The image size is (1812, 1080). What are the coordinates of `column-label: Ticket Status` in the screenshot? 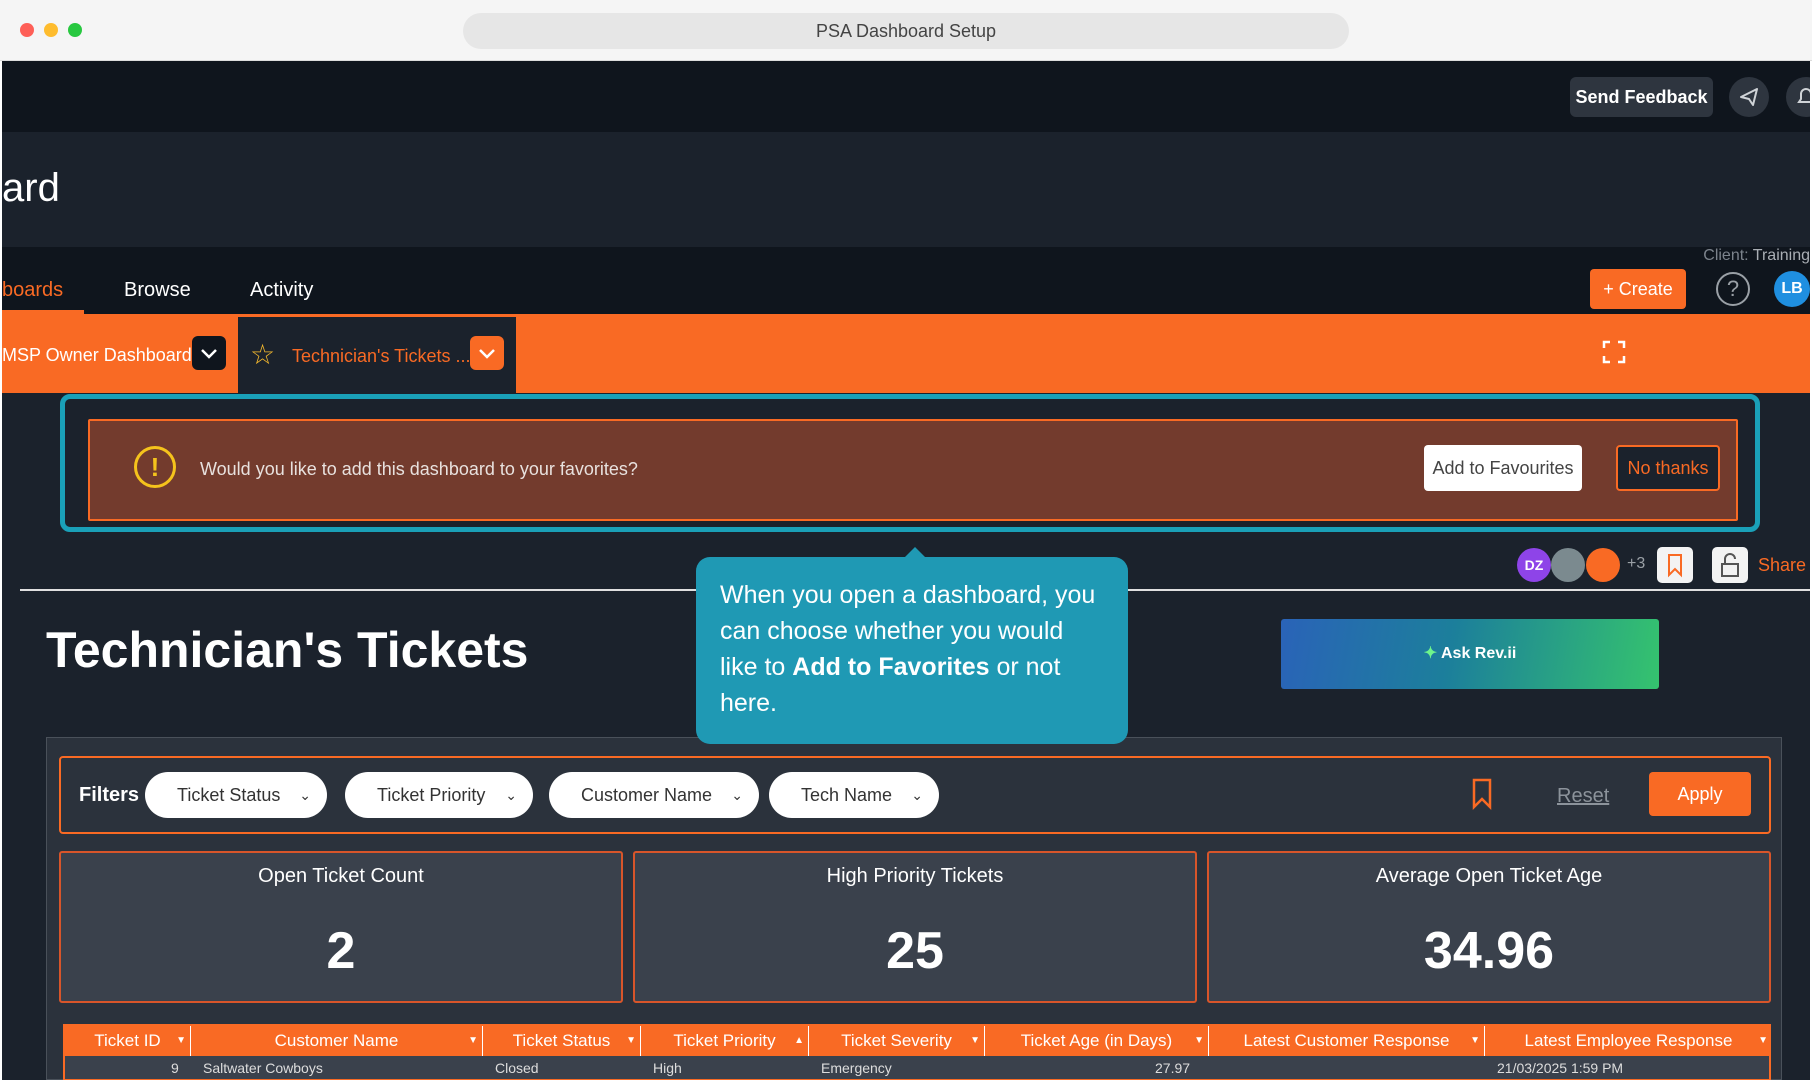 It's located at (561, 1040).